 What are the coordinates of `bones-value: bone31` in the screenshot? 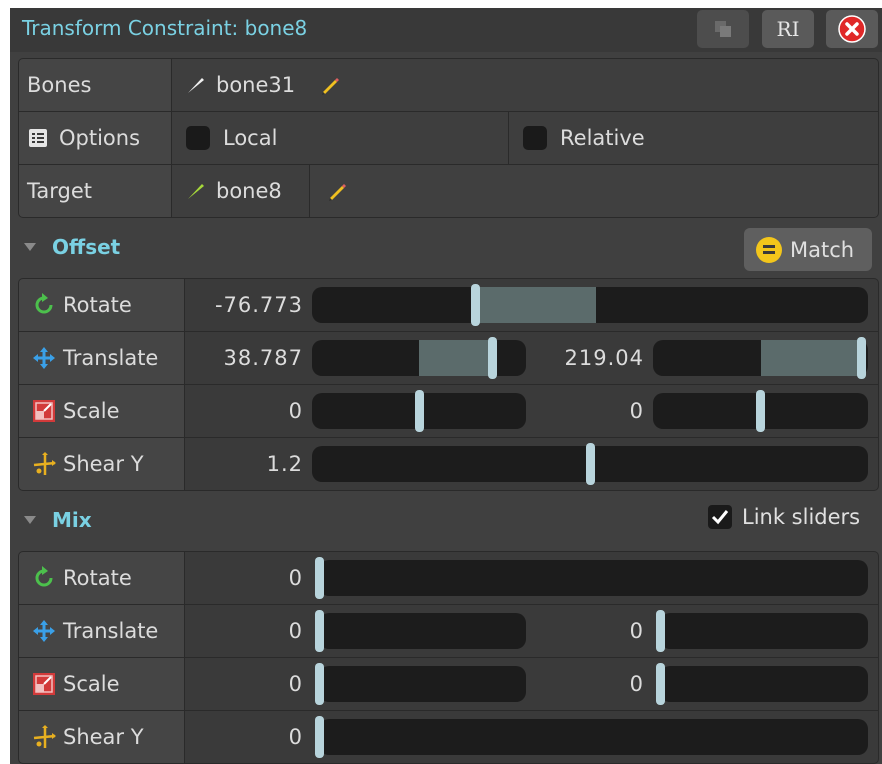 It's located at (525, 85).